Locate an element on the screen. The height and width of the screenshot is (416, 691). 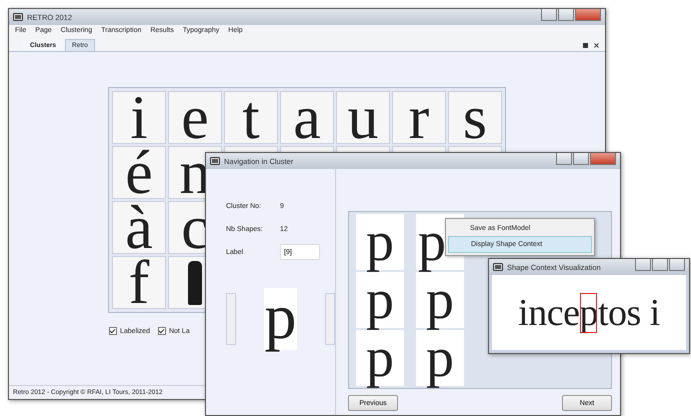
glyph-tile: é is located at coordinates (139, 172).